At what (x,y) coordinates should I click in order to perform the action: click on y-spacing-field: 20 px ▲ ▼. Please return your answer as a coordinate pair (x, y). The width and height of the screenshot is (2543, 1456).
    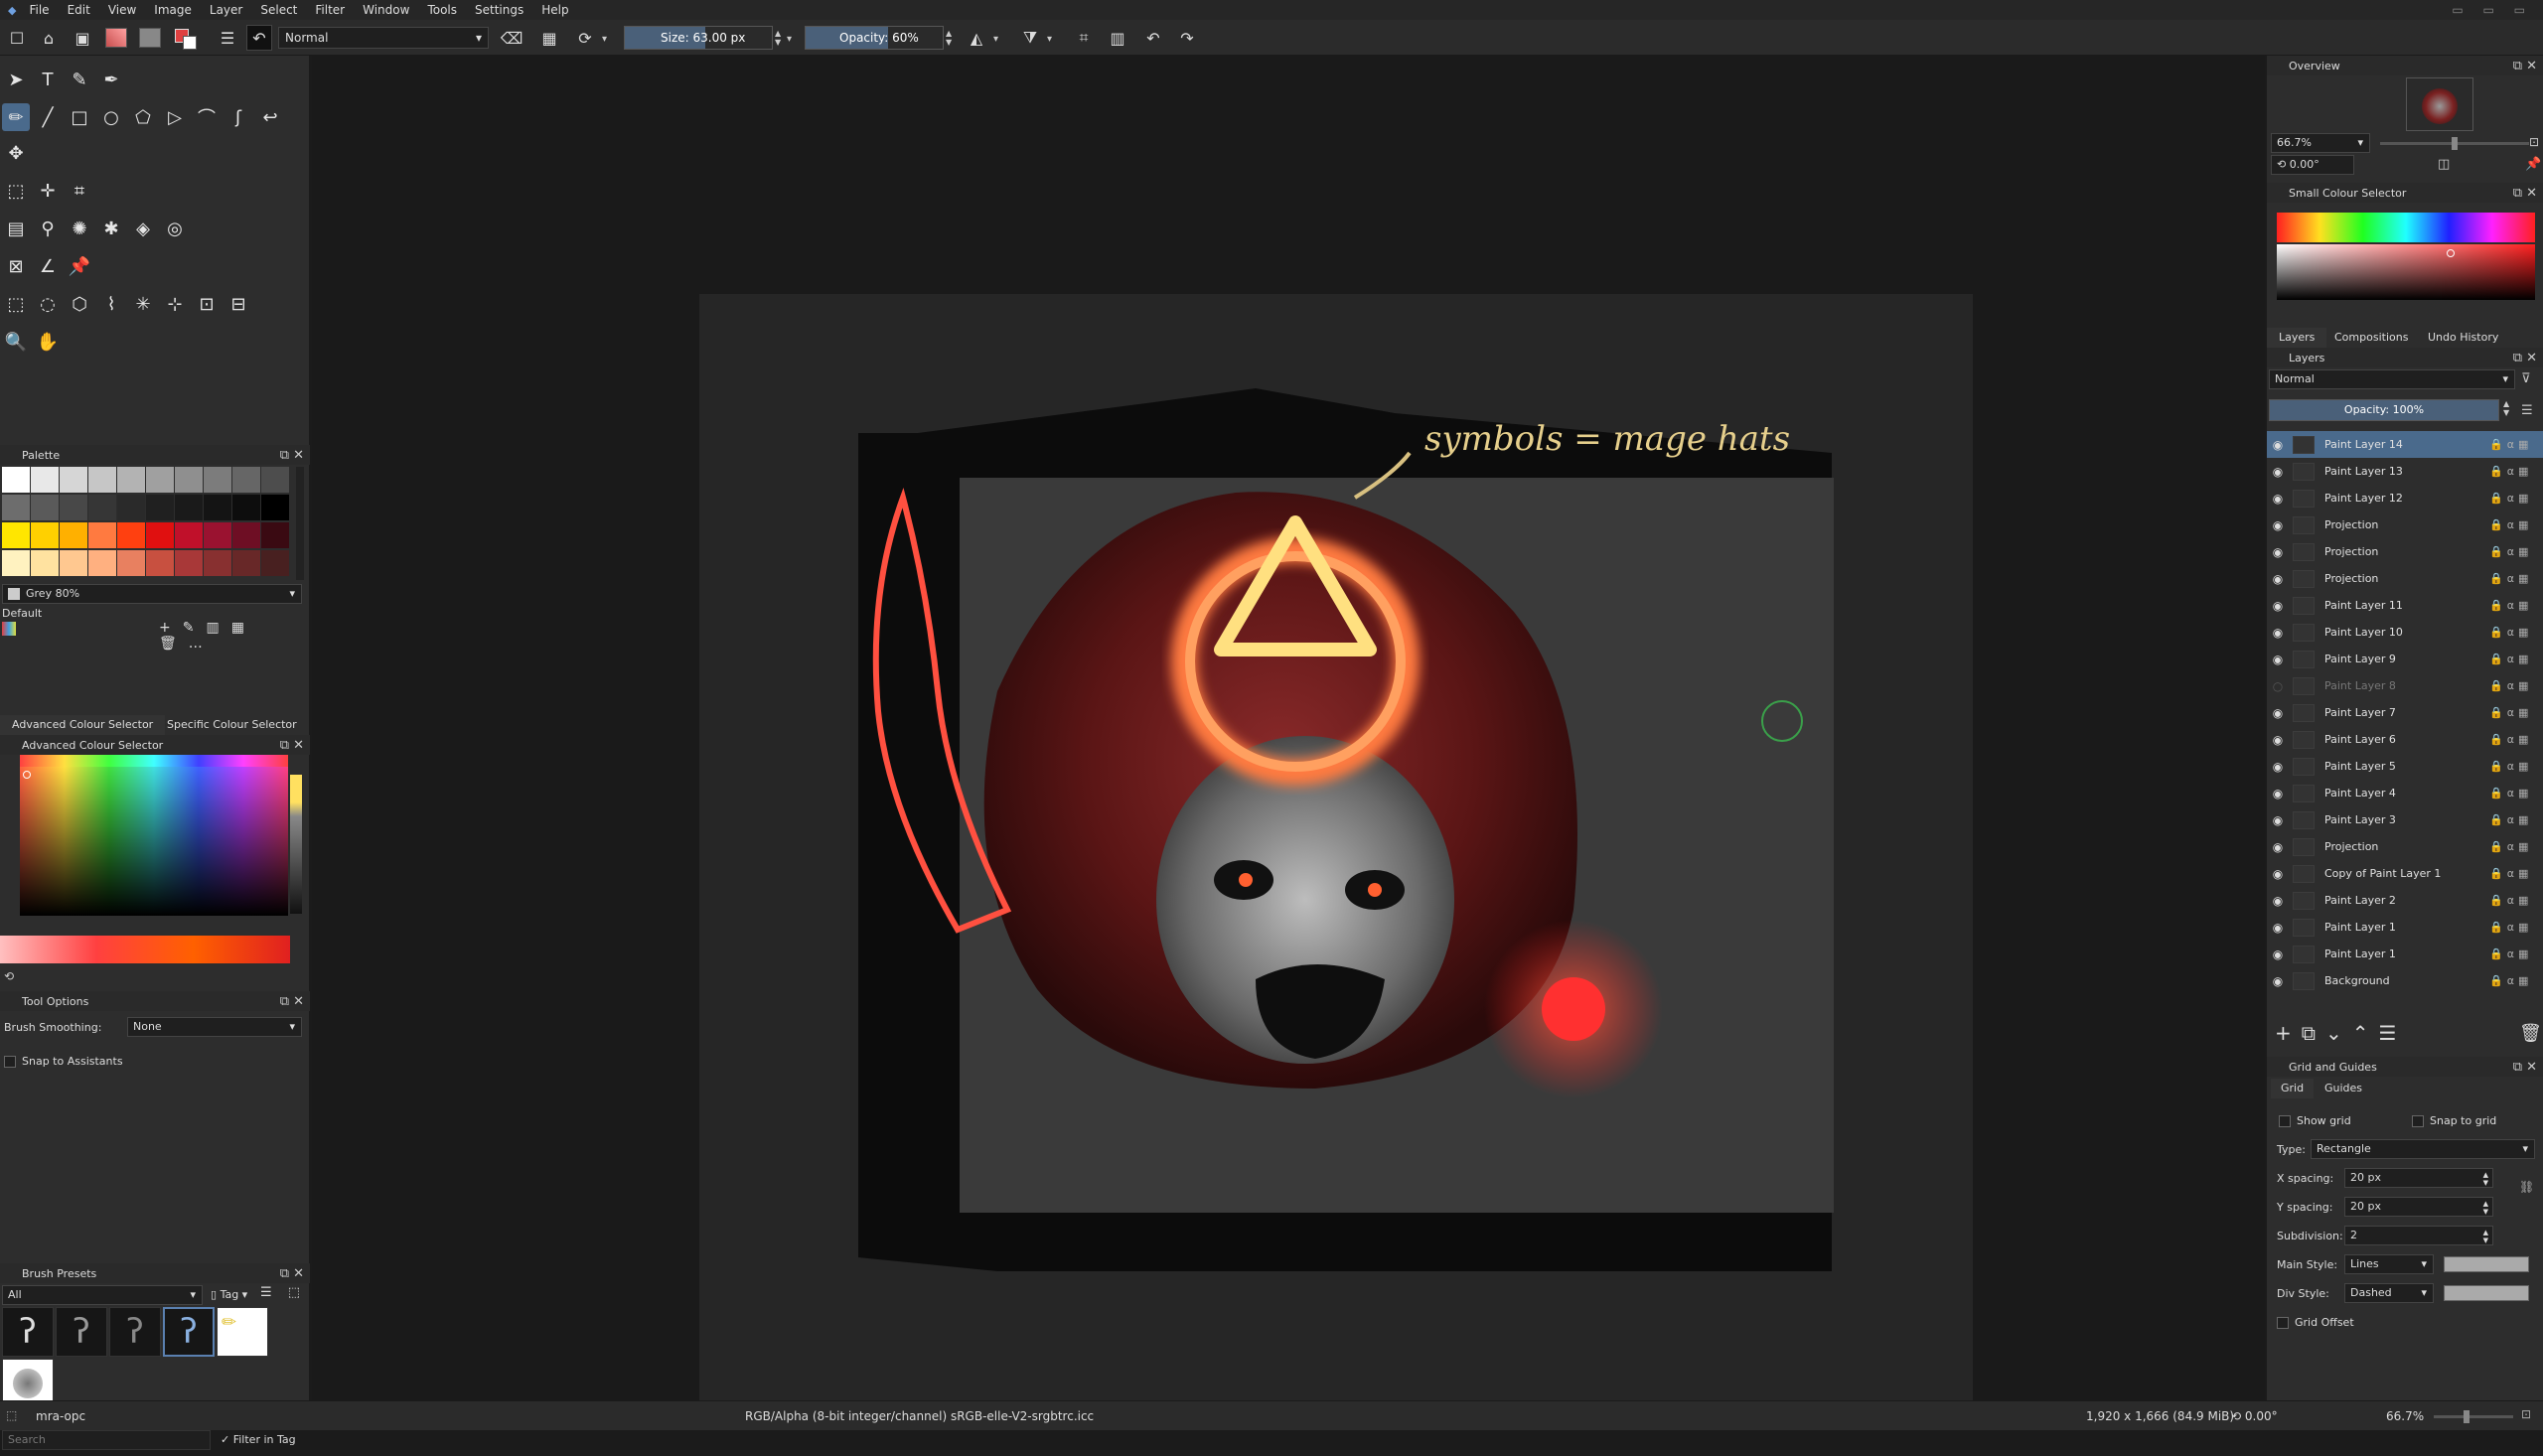
    Looking at the image, I should click on (2418, 1207).